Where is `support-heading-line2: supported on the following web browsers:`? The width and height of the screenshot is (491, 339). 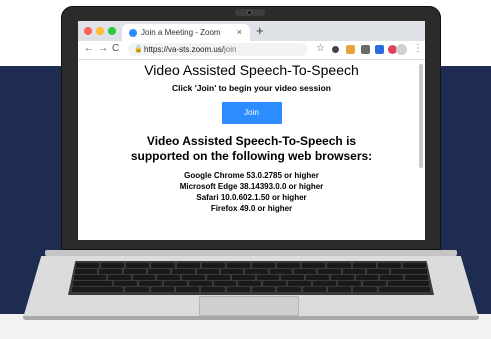 support-heading-line2: supported on the following web browsers: is located at coordinates (251, 156).